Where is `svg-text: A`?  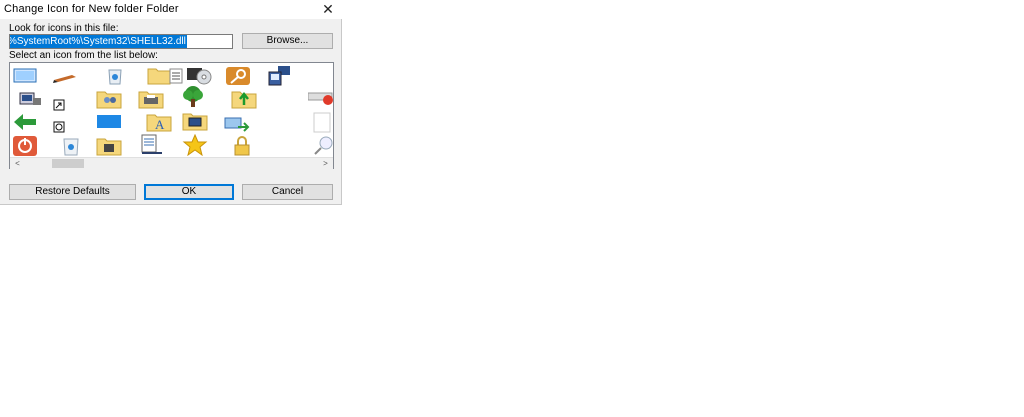 svg-text: A is located at coordinates (160, 124).